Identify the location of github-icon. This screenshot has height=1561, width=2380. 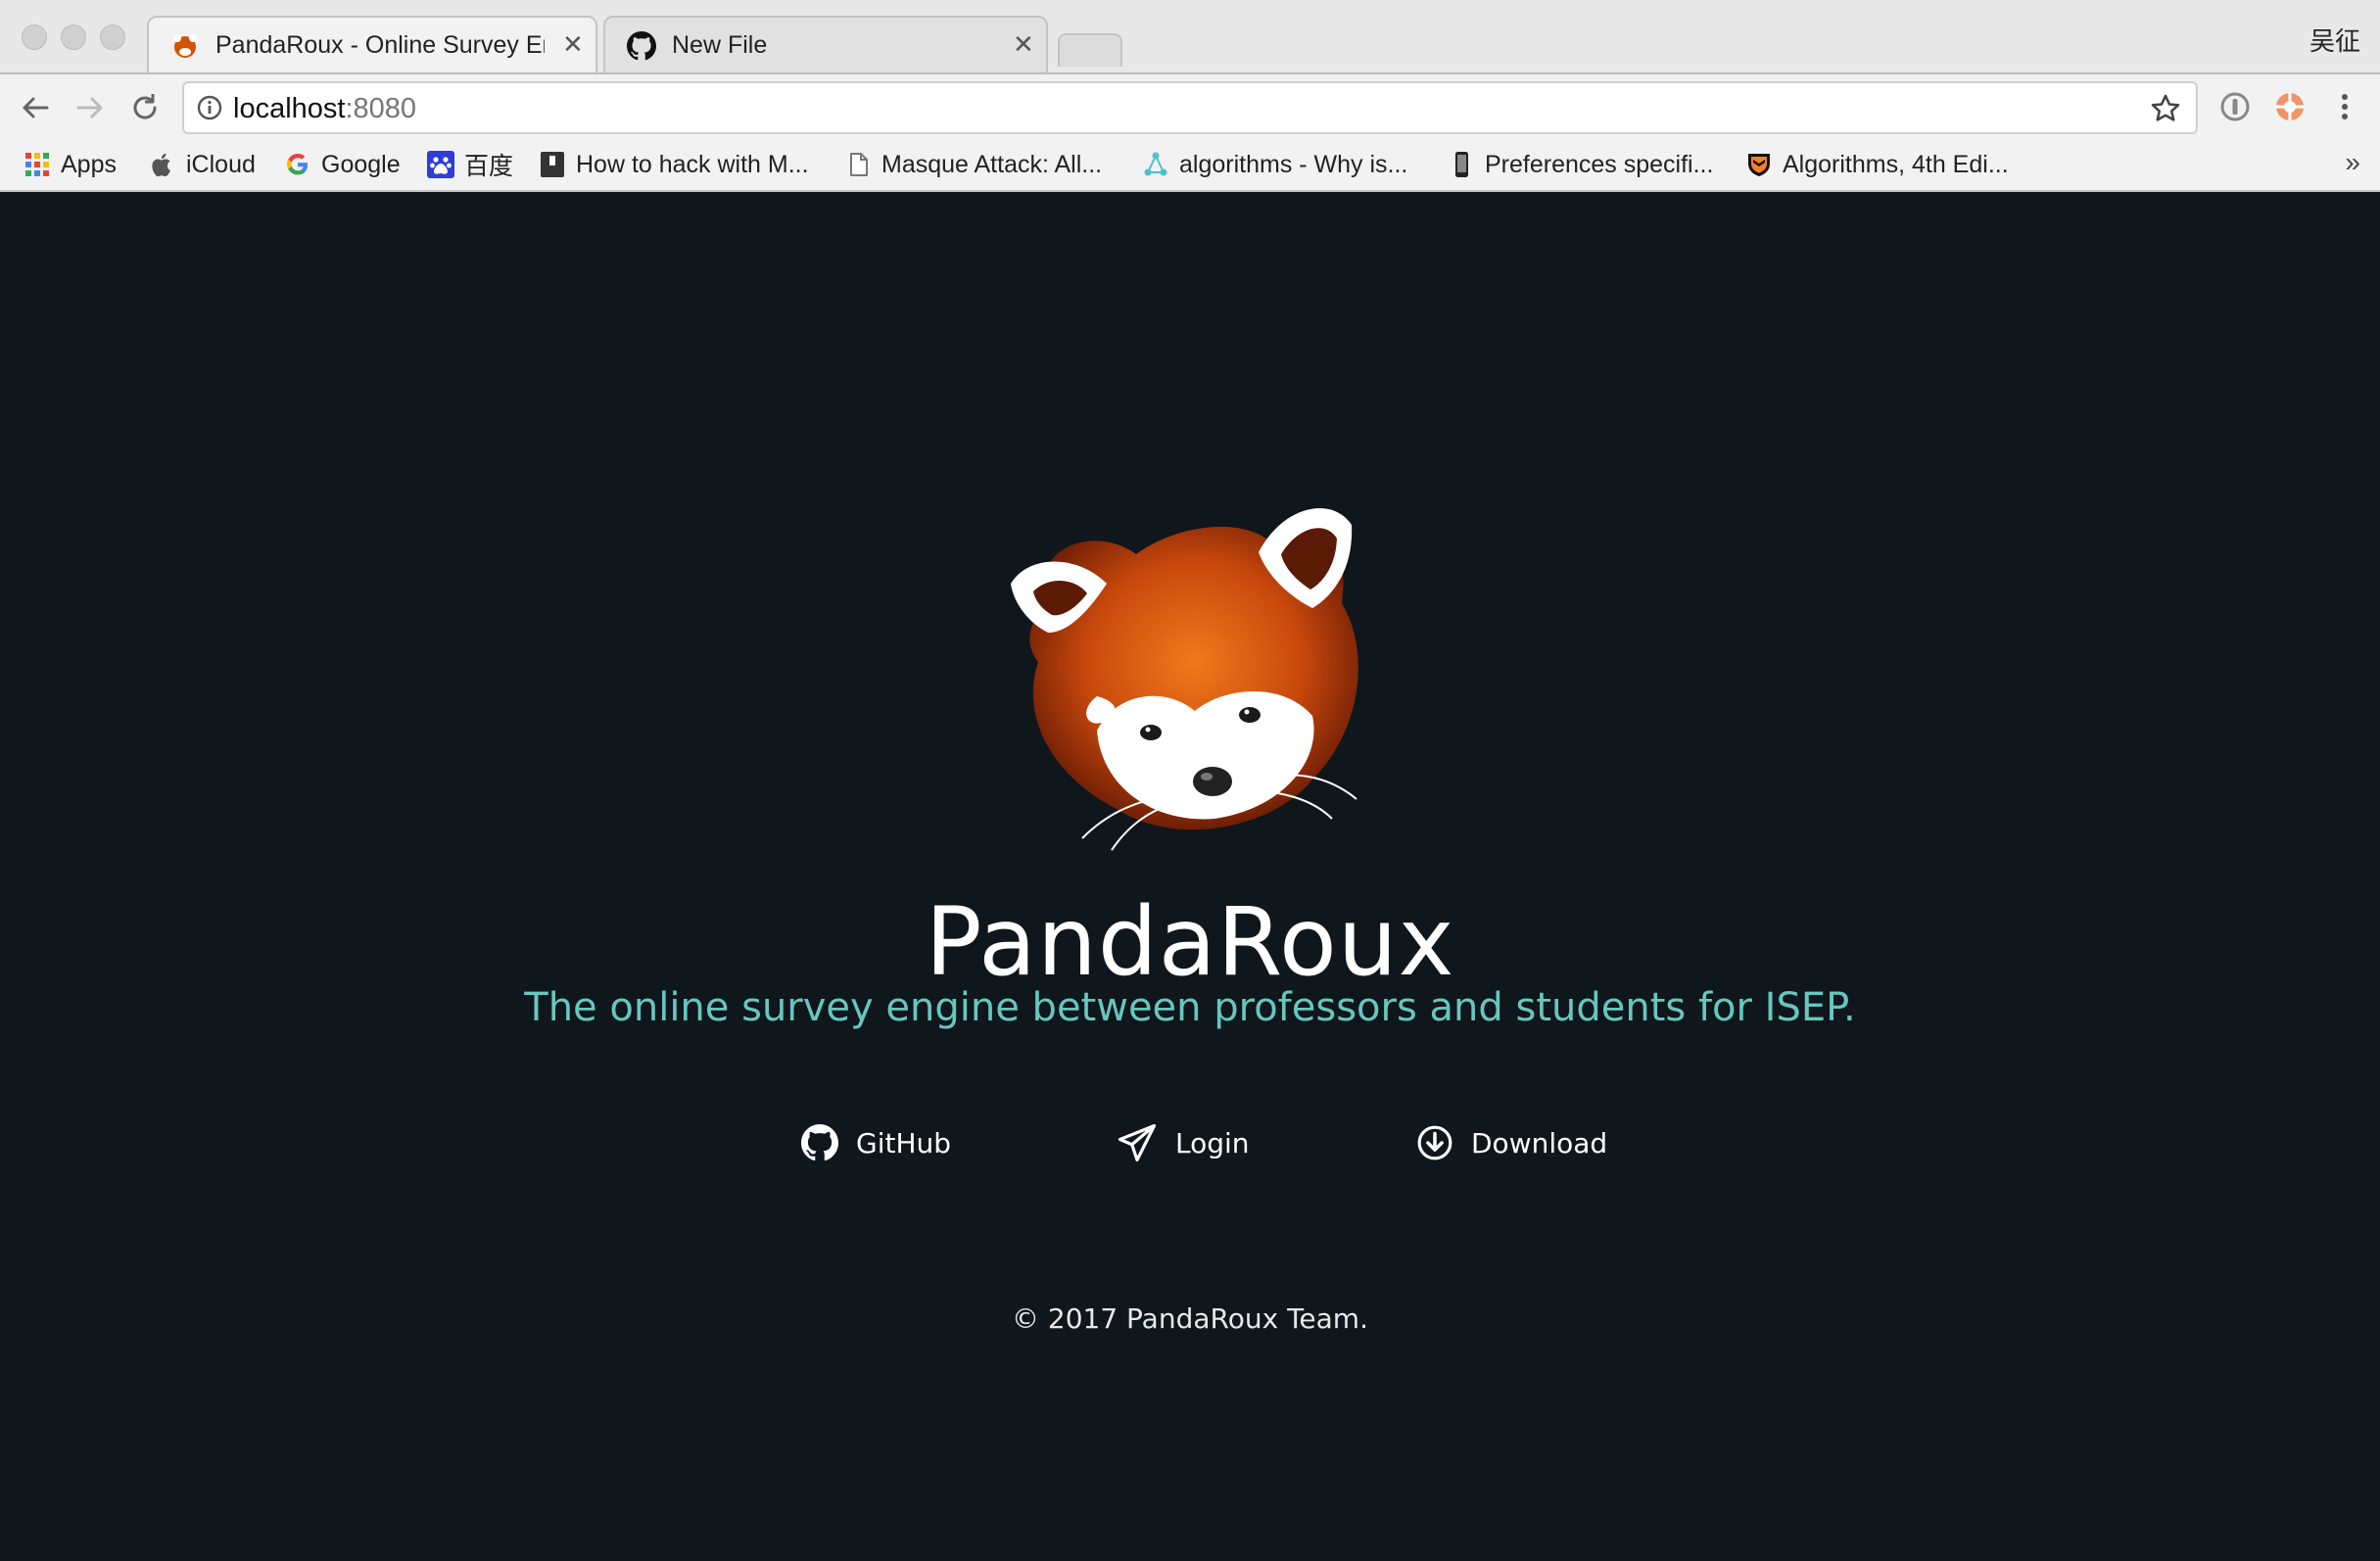
(819, 1142).